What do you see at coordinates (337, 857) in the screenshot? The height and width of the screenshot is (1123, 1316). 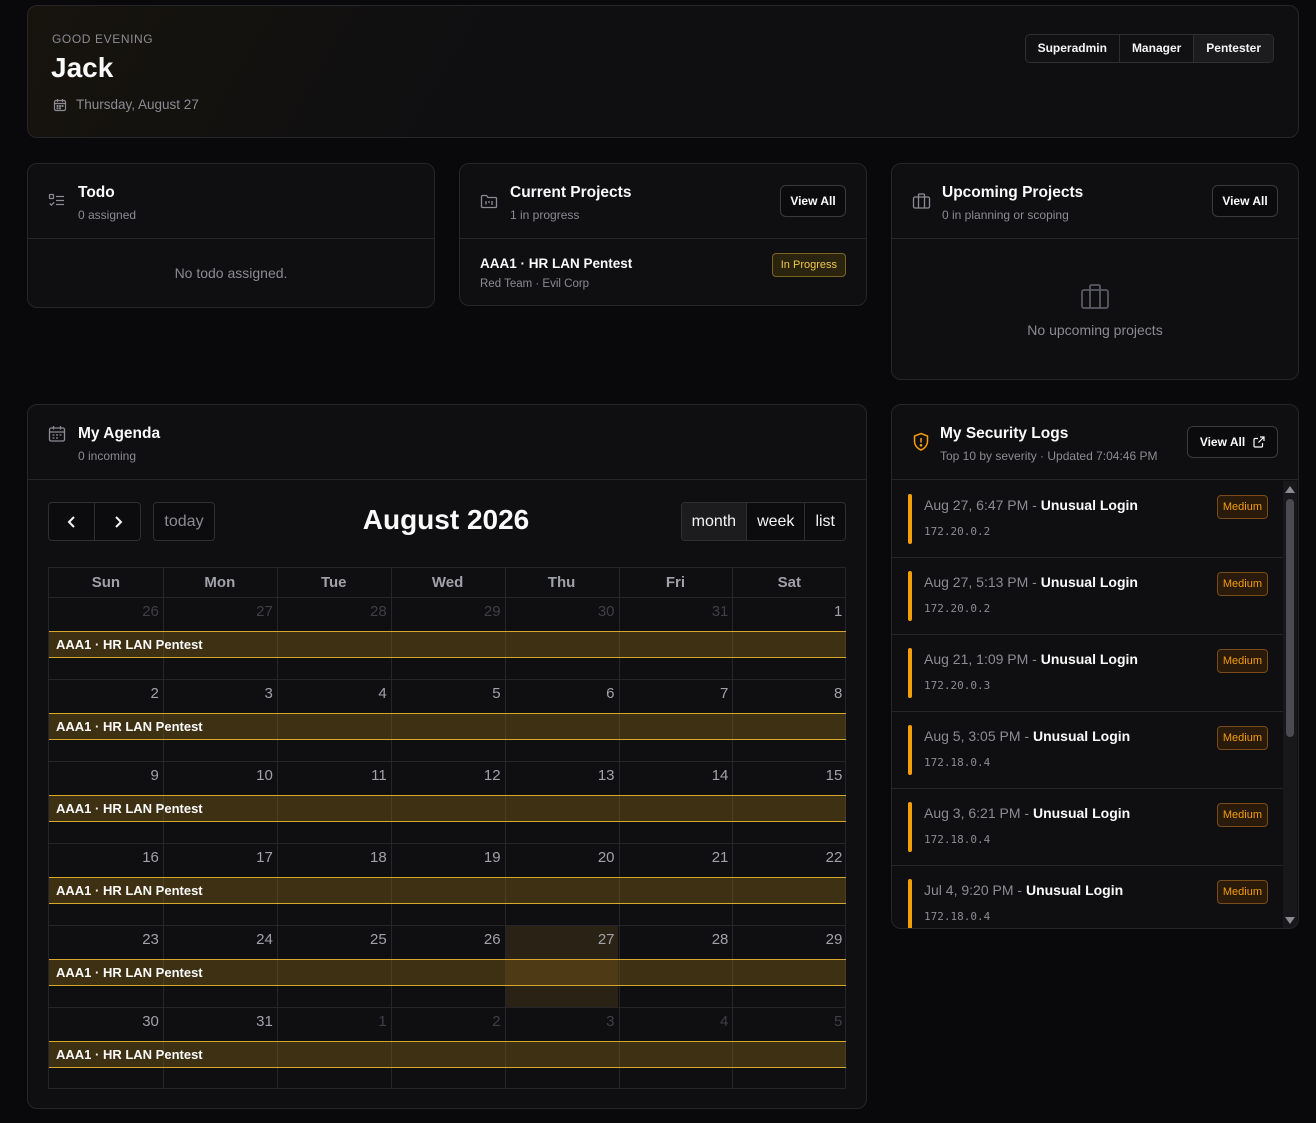 I see `day-number: 18` at bounding box center [337, 857].